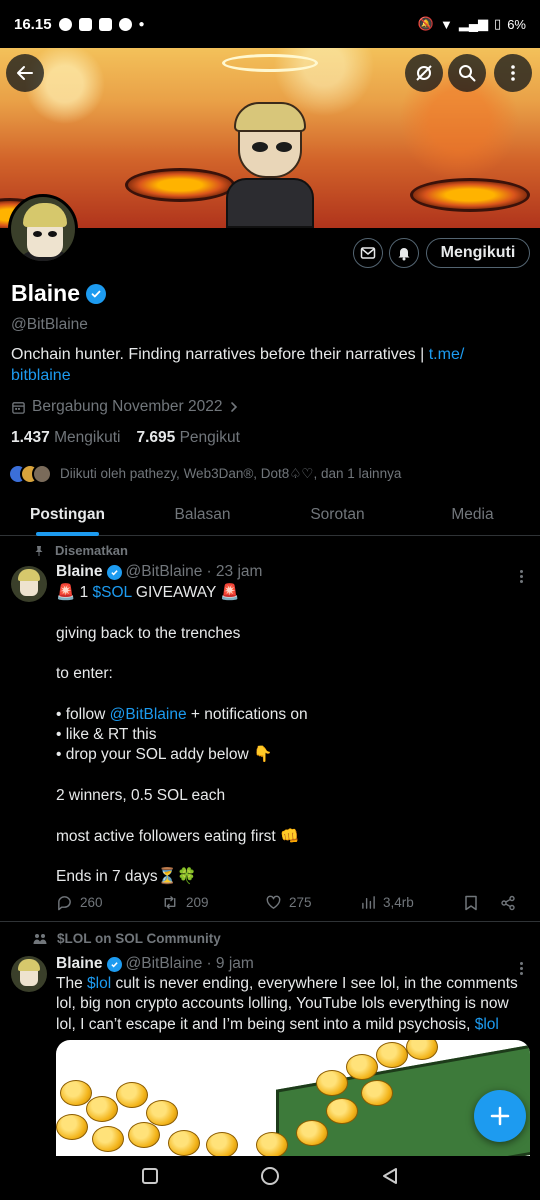 The height and width of the screenshot is (1200, 540). I want to click on chevron-right-icon, so click(234, 407).